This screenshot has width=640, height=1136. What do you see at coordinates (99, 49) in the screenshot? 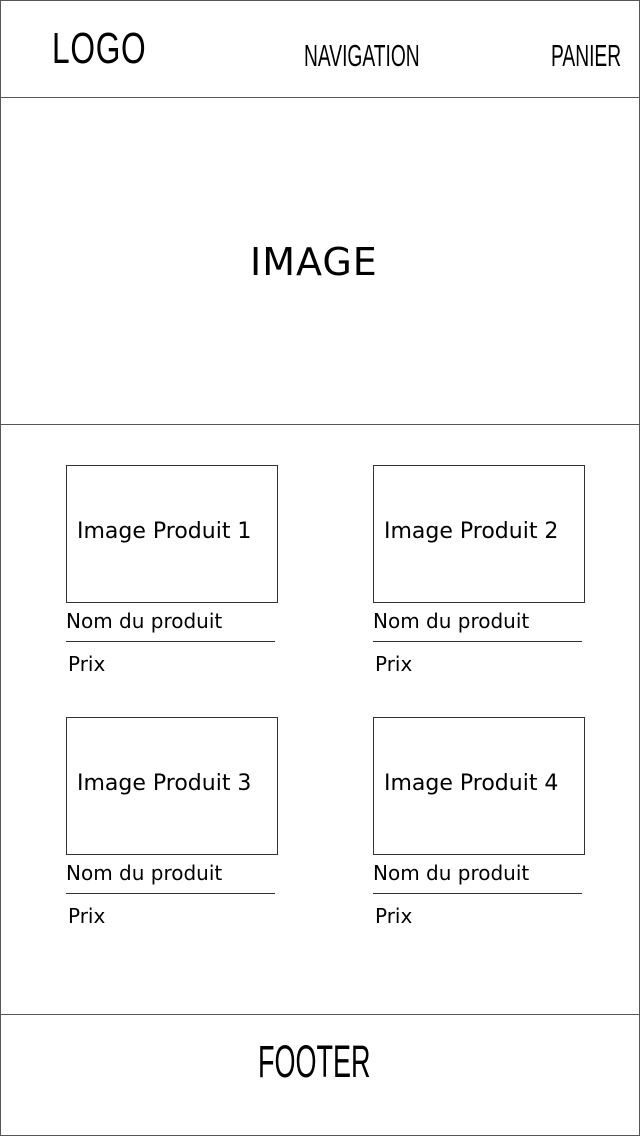
I see `logo: LOGO` at bounding box center [99, 49].